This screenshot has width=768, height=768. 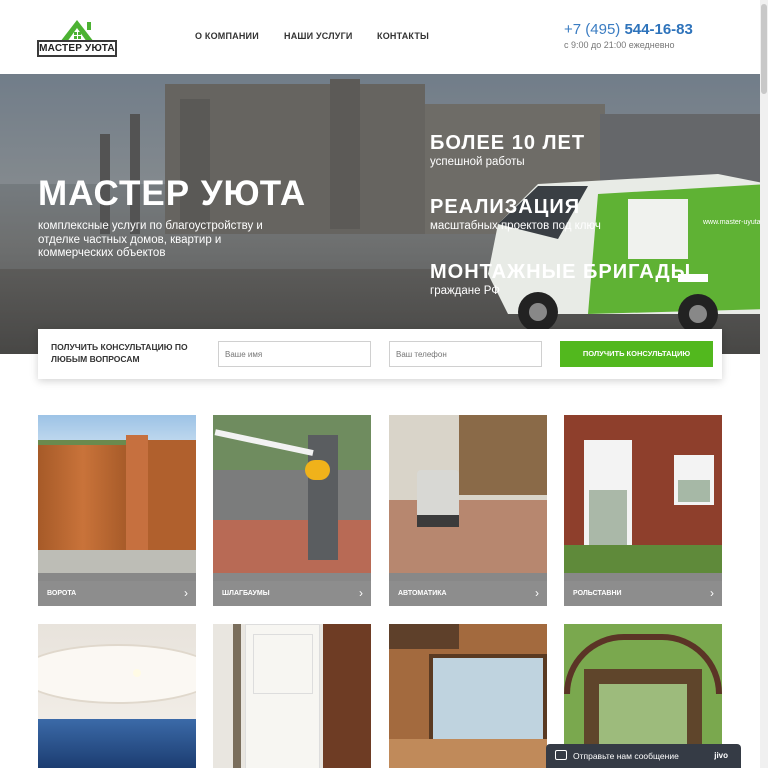 What do you see at coordinates (658, 29) in the screenshot?
I see `phone-digits: 544-16-83` at bounding box center [658, 29].